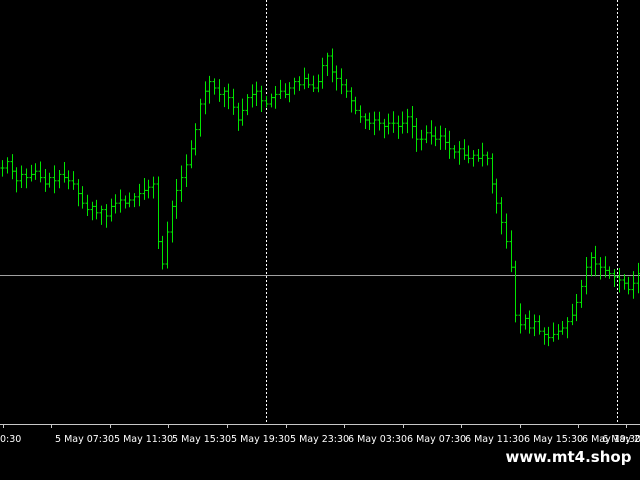  I want to click on x-tick-label: 0:30, so click(10, 439).